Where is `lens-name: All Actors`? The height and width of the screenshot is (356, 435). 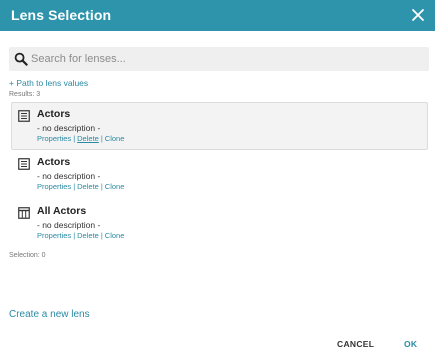
lens-name: All Actors is located at coordinates (62, 211).